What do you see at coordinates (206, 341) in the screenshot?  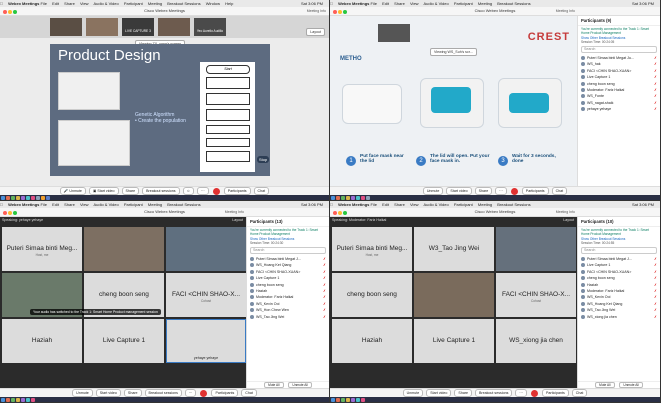 I see `participant-tile-active-speaker: yehaye yehaye` at bounding box center [206, 341].